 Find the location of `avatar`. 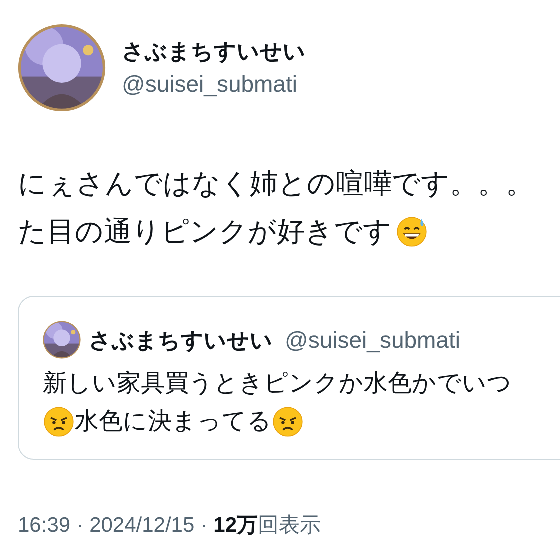

avatar is located at coordinates (62, 340).